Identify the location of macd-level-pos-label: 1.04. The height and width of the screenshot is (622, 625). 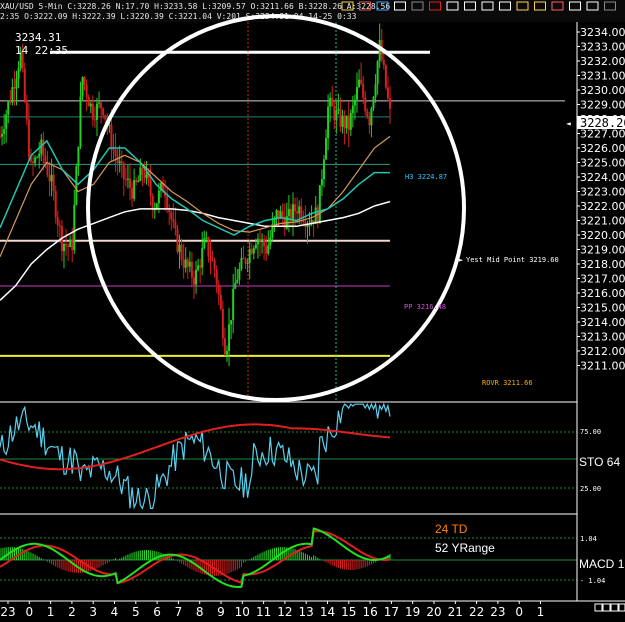
(588, 539).